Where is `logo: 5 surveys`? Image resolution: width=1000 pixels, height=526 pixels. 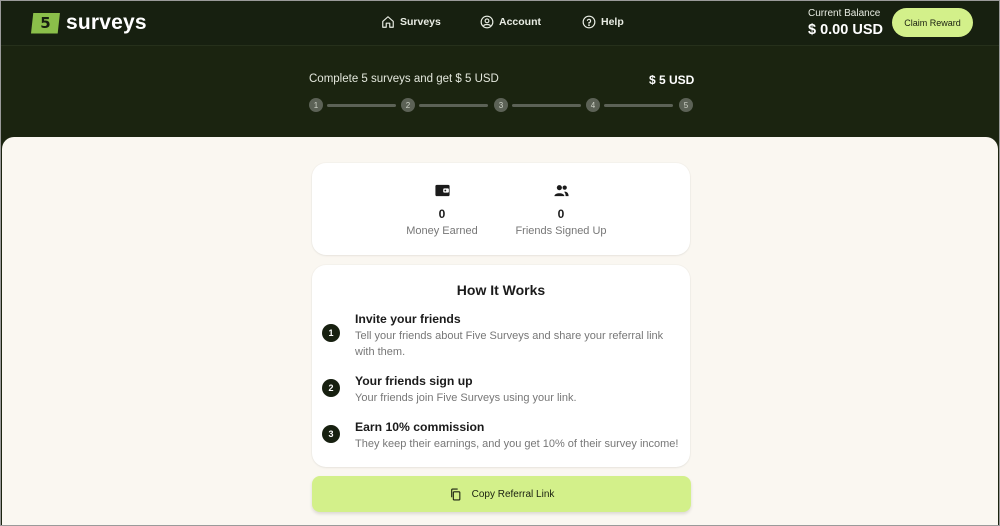 logo: 5 surveys is located at coordinates (89, 23).